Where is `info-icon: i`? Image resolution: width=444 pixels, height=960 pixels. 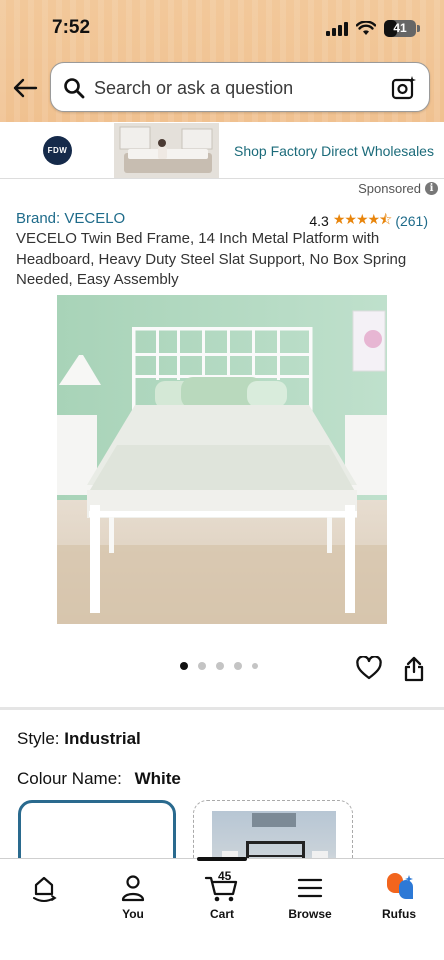 info-icon: i is located at coordinates (431, 188).